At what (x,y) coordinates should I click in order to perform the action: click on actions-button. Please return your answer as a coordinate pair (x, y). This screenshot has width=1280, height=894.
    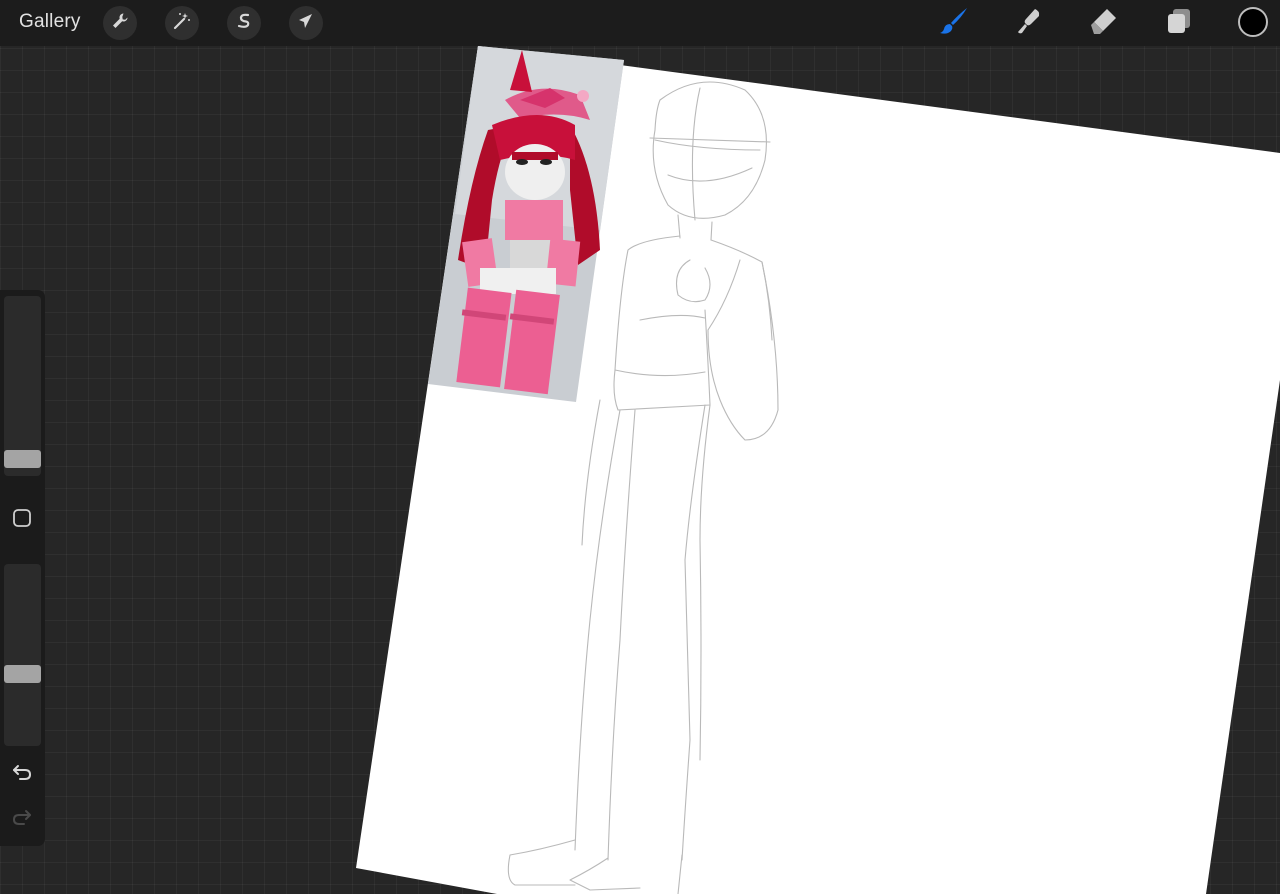
    Looking at the image, I should click on (120, 23).